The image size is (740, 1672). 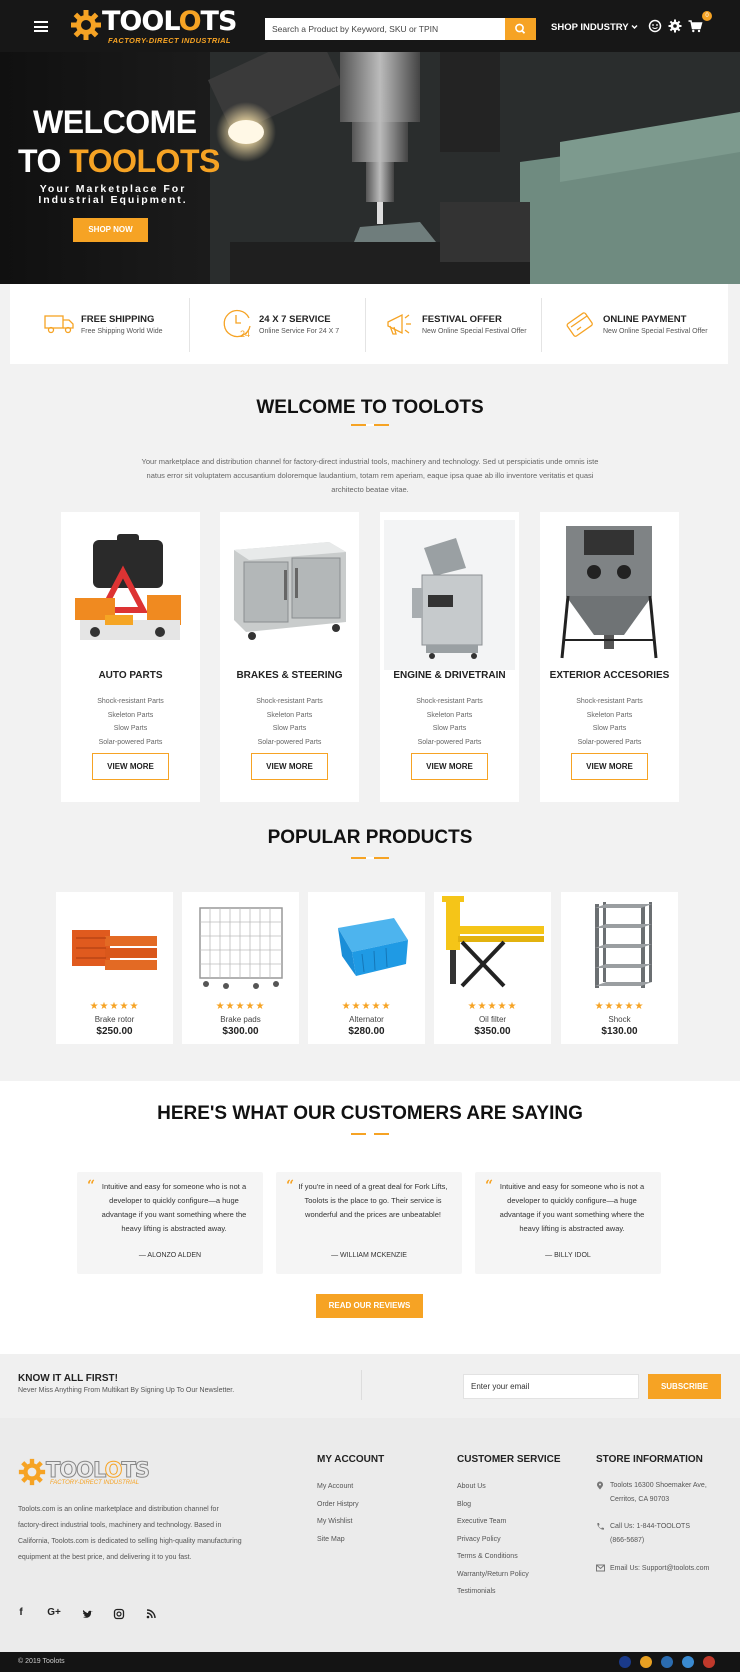 I want to click on phone-icon, so click(x=600, y=1526).